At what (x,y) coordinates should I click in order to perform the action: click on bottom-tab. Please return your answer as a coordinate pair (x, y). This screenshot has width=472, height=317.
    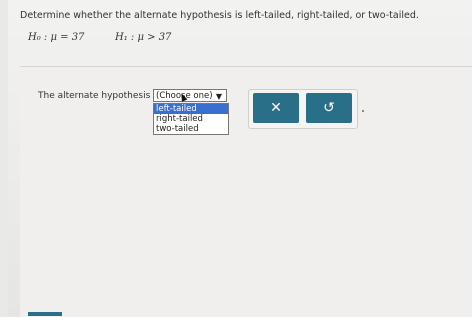
    Looking at the image, I should click on (45, 314).